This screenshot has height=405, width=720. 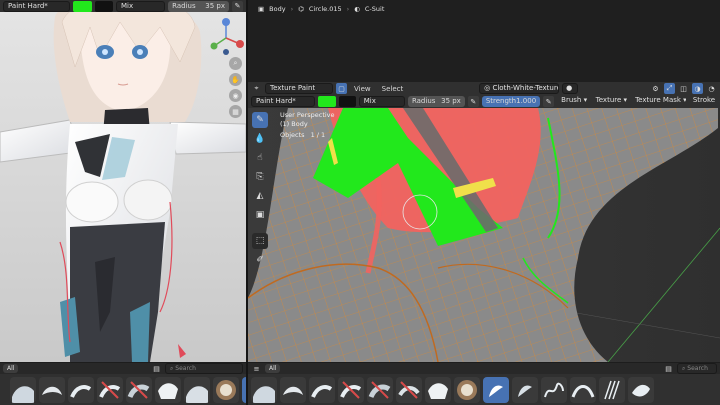 I want to click on brush-thumb-erase-mix, so click(x=409, y=389).